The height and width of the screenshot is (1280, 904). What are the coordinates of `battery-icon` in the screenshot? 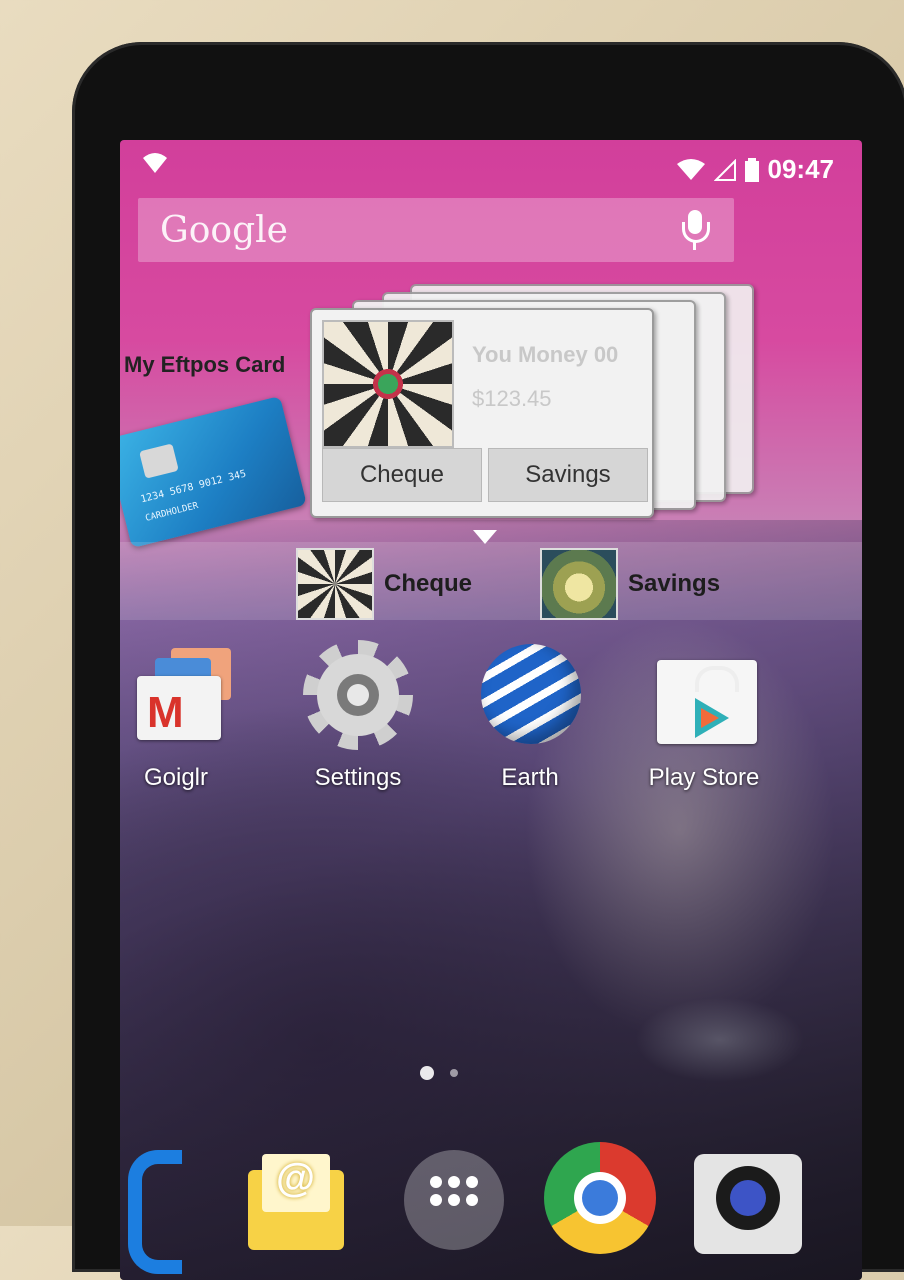 It's located at (751, 169).